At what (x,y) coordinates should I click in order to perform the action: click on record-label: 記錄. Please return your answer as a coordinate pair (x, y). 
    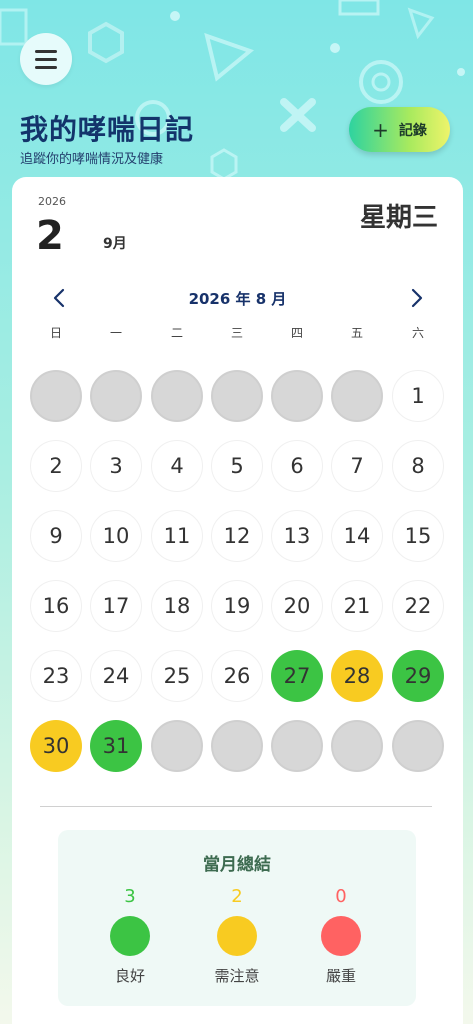
    Looking at the image, I should click on (412, 130).